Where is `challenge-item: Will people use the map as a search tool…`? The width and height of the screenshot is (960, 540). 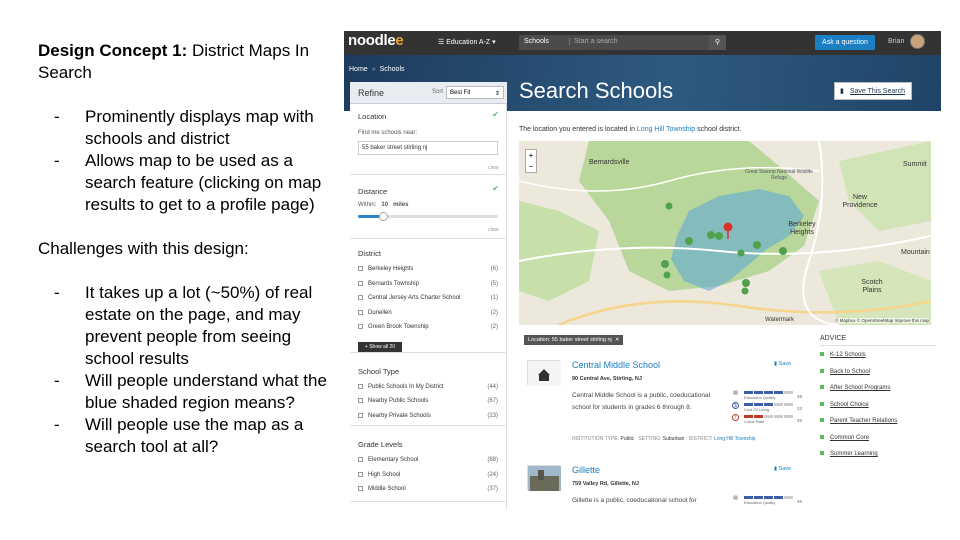 challenge-item: Will people use the map as a search tool… is located at coordinates (191, 436).